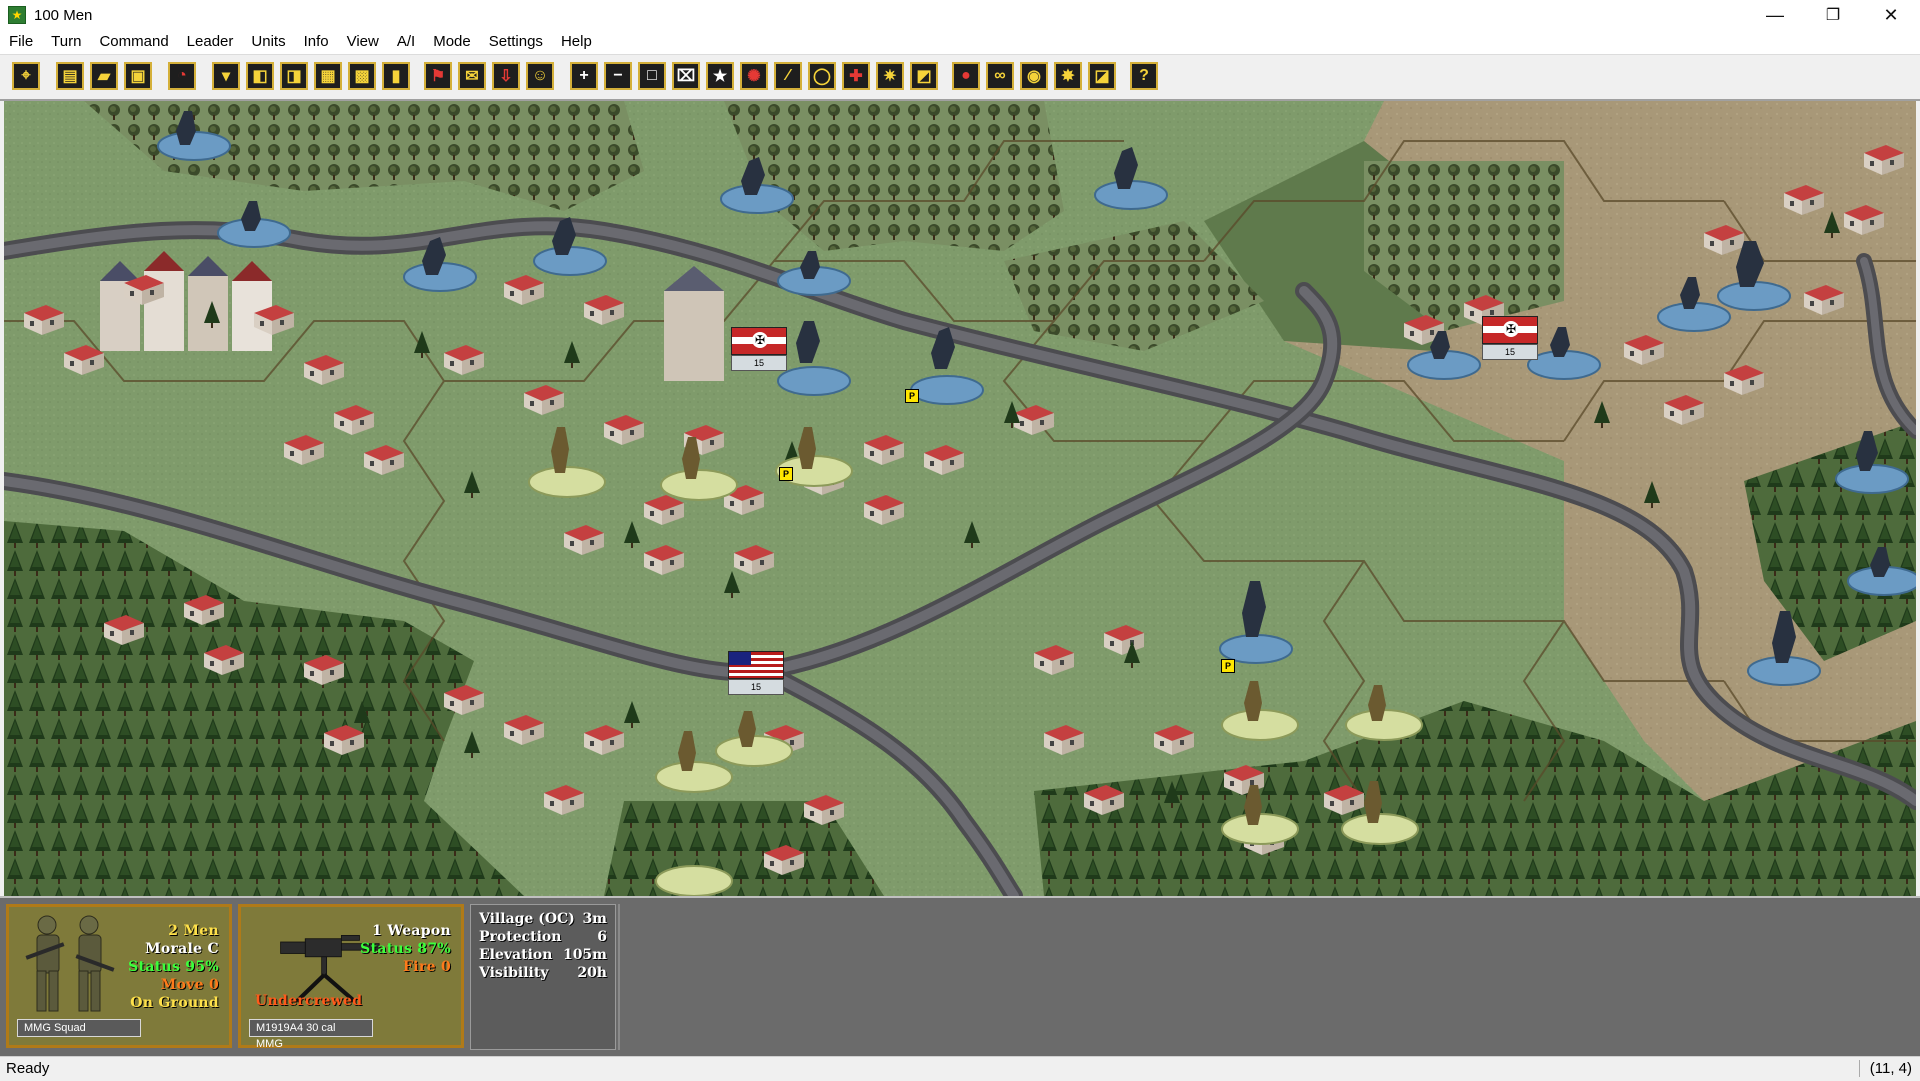 The height and width of the screenshot is (1081, 1920). I want to click on explosion-icon: ✸, so click(1068, 76).